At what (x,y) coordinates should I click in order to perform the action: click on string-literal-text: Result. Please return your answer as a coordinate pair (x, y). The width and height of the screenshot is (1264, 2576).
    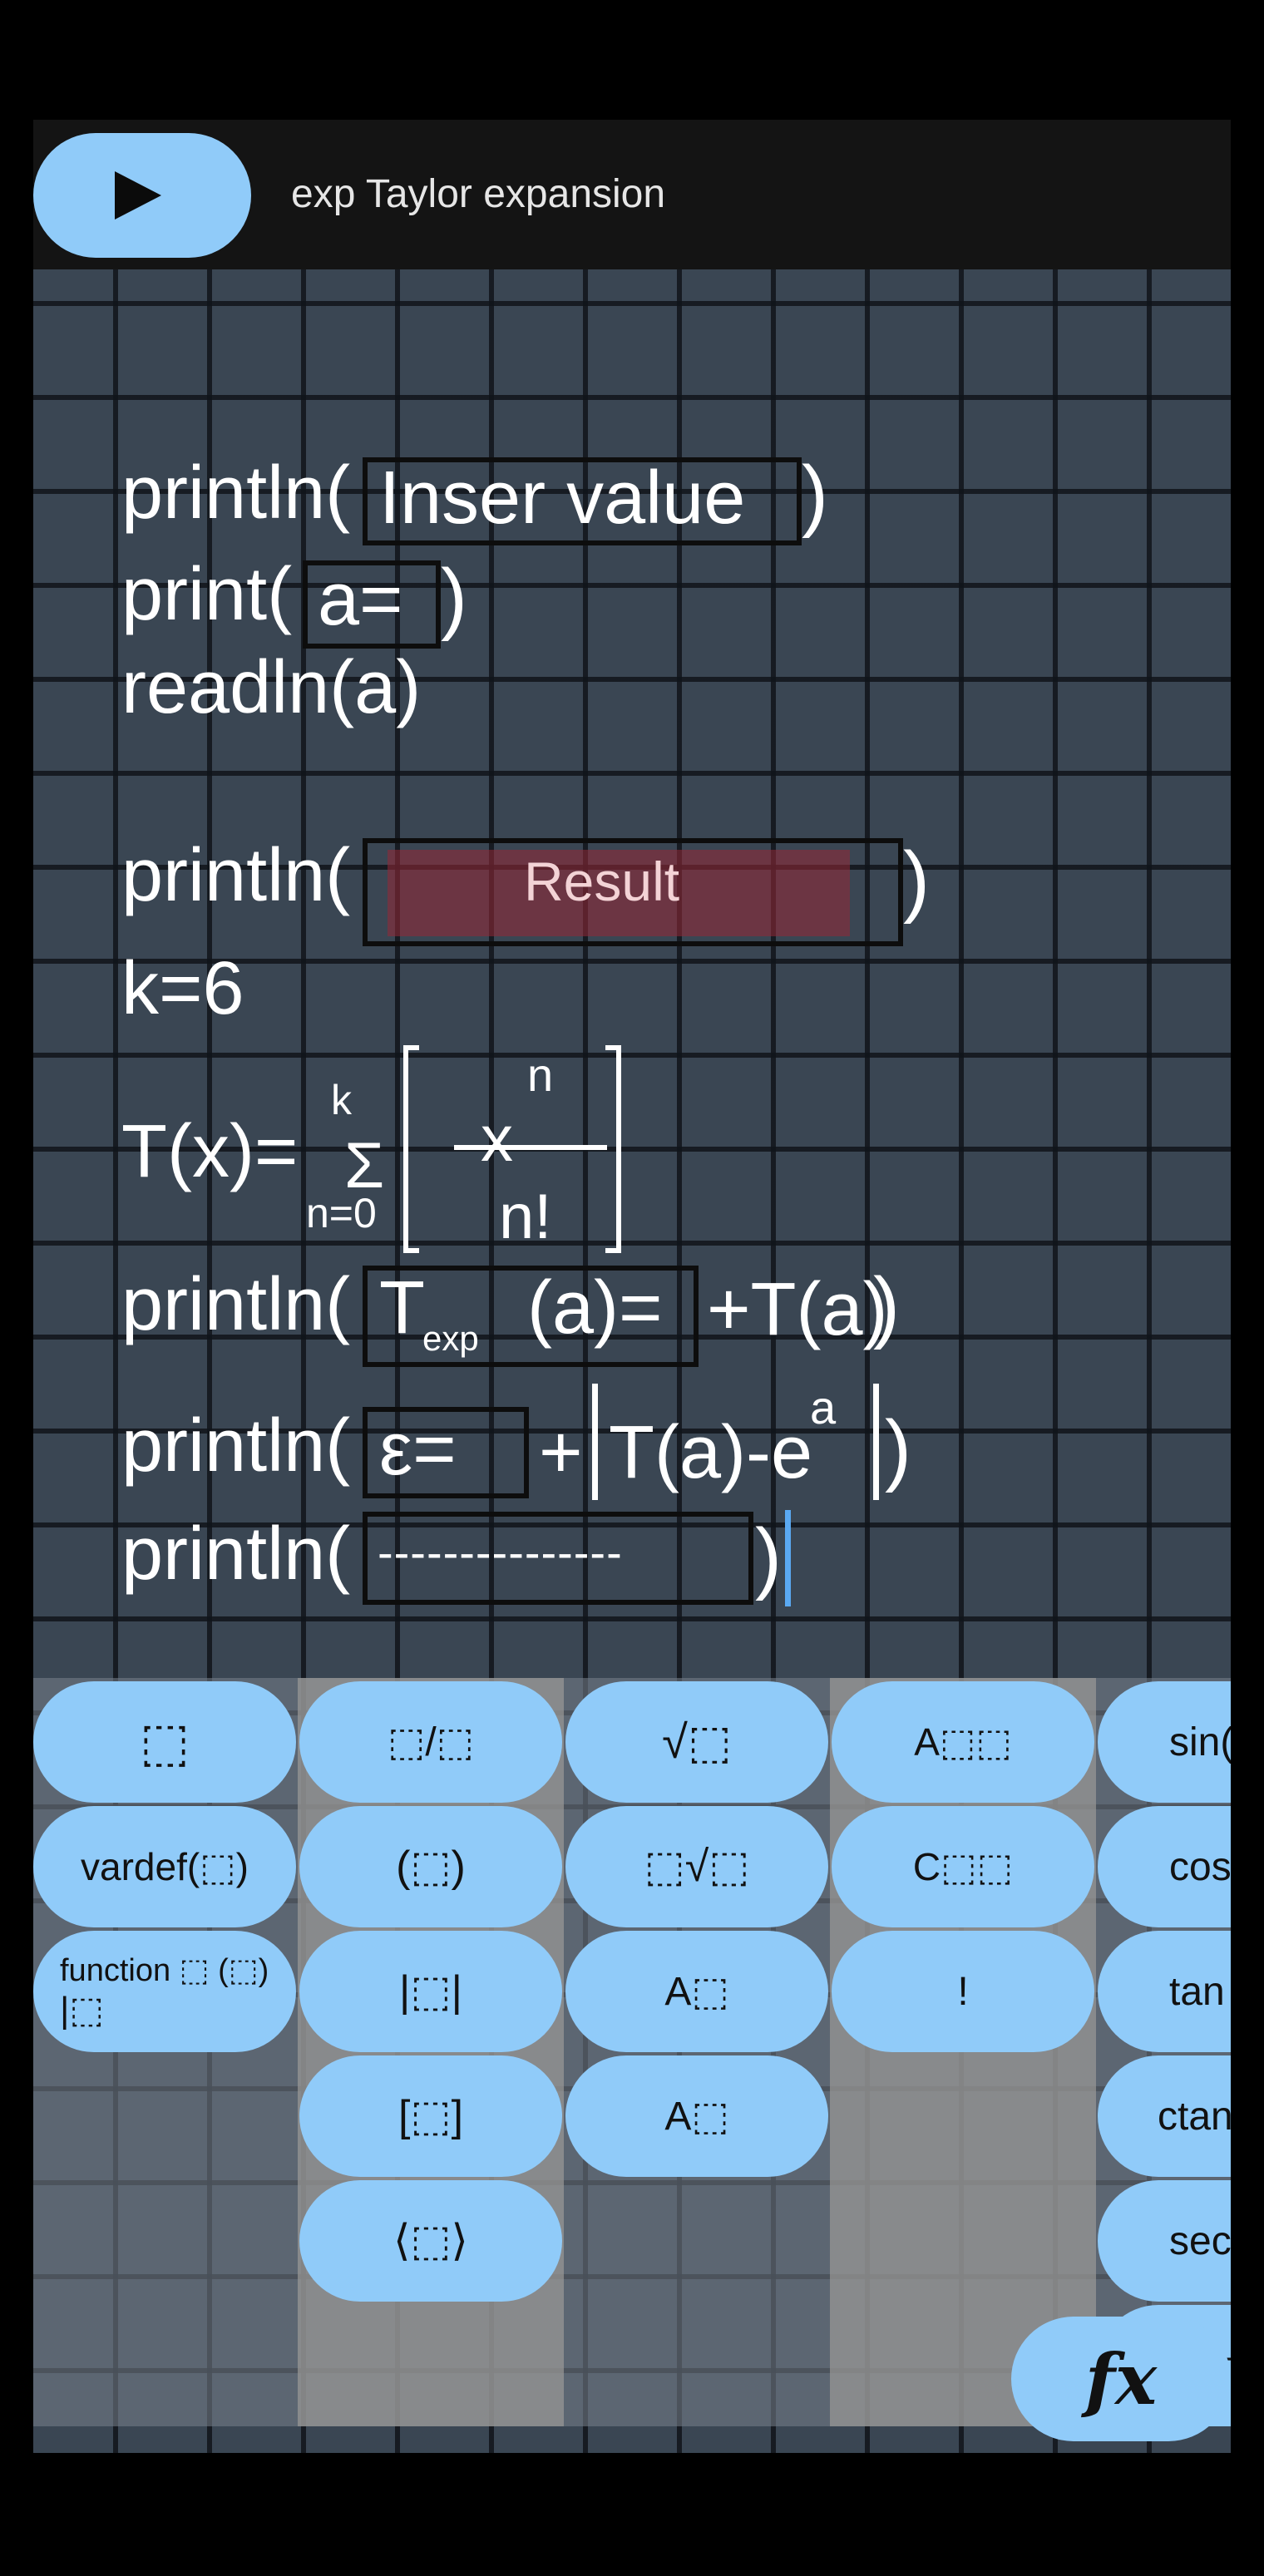
    Looking at the image, I should click on (602, 881).